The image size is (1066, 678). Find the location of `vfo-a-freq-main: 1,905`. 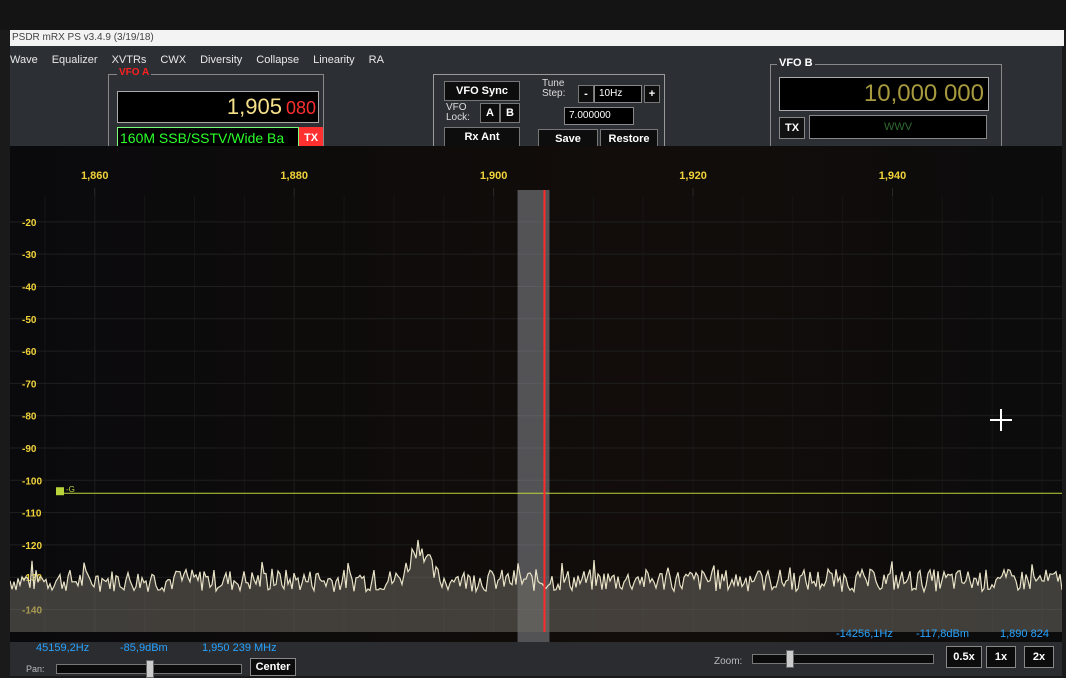

vfo-a-freq-main: 1,905 is located at coordinates (254, 106).